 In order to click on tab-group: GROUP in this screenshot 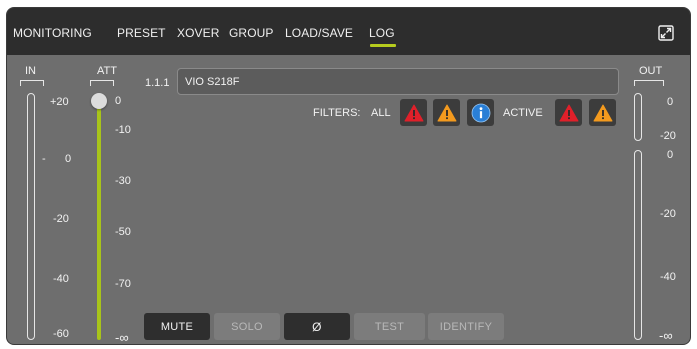, I will do `click(251, 33)`.